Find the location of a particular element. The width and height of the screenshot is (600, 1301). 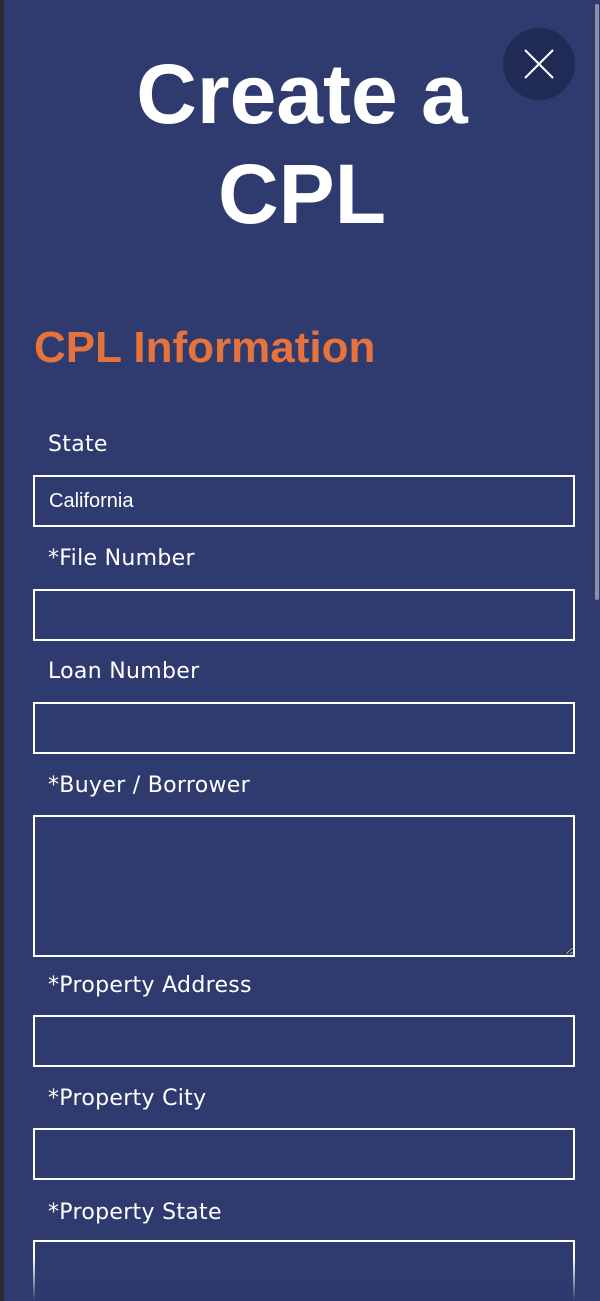

property-address-field is located at coordinates (304, 1041).